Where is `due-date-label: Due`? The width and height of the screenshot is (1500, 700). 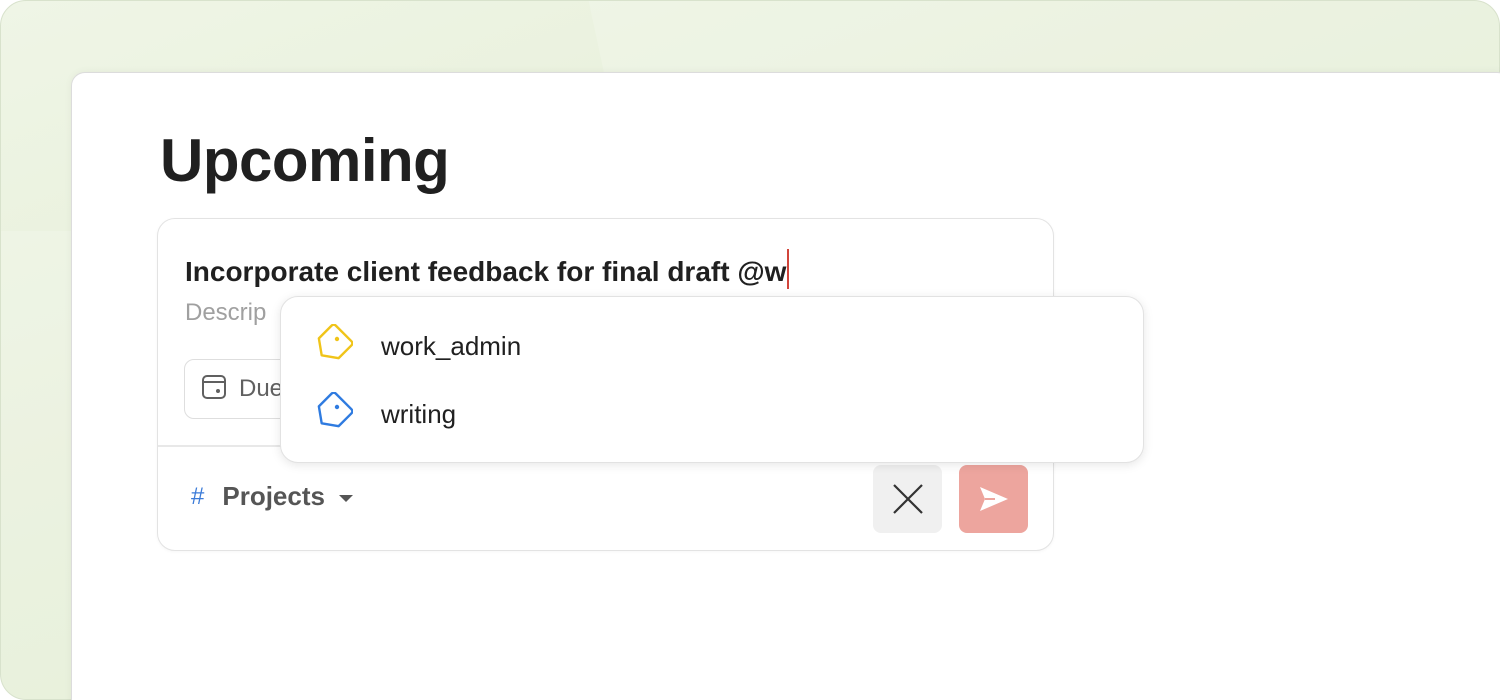
due-date-label: Due is located at coordinates (261, 388).